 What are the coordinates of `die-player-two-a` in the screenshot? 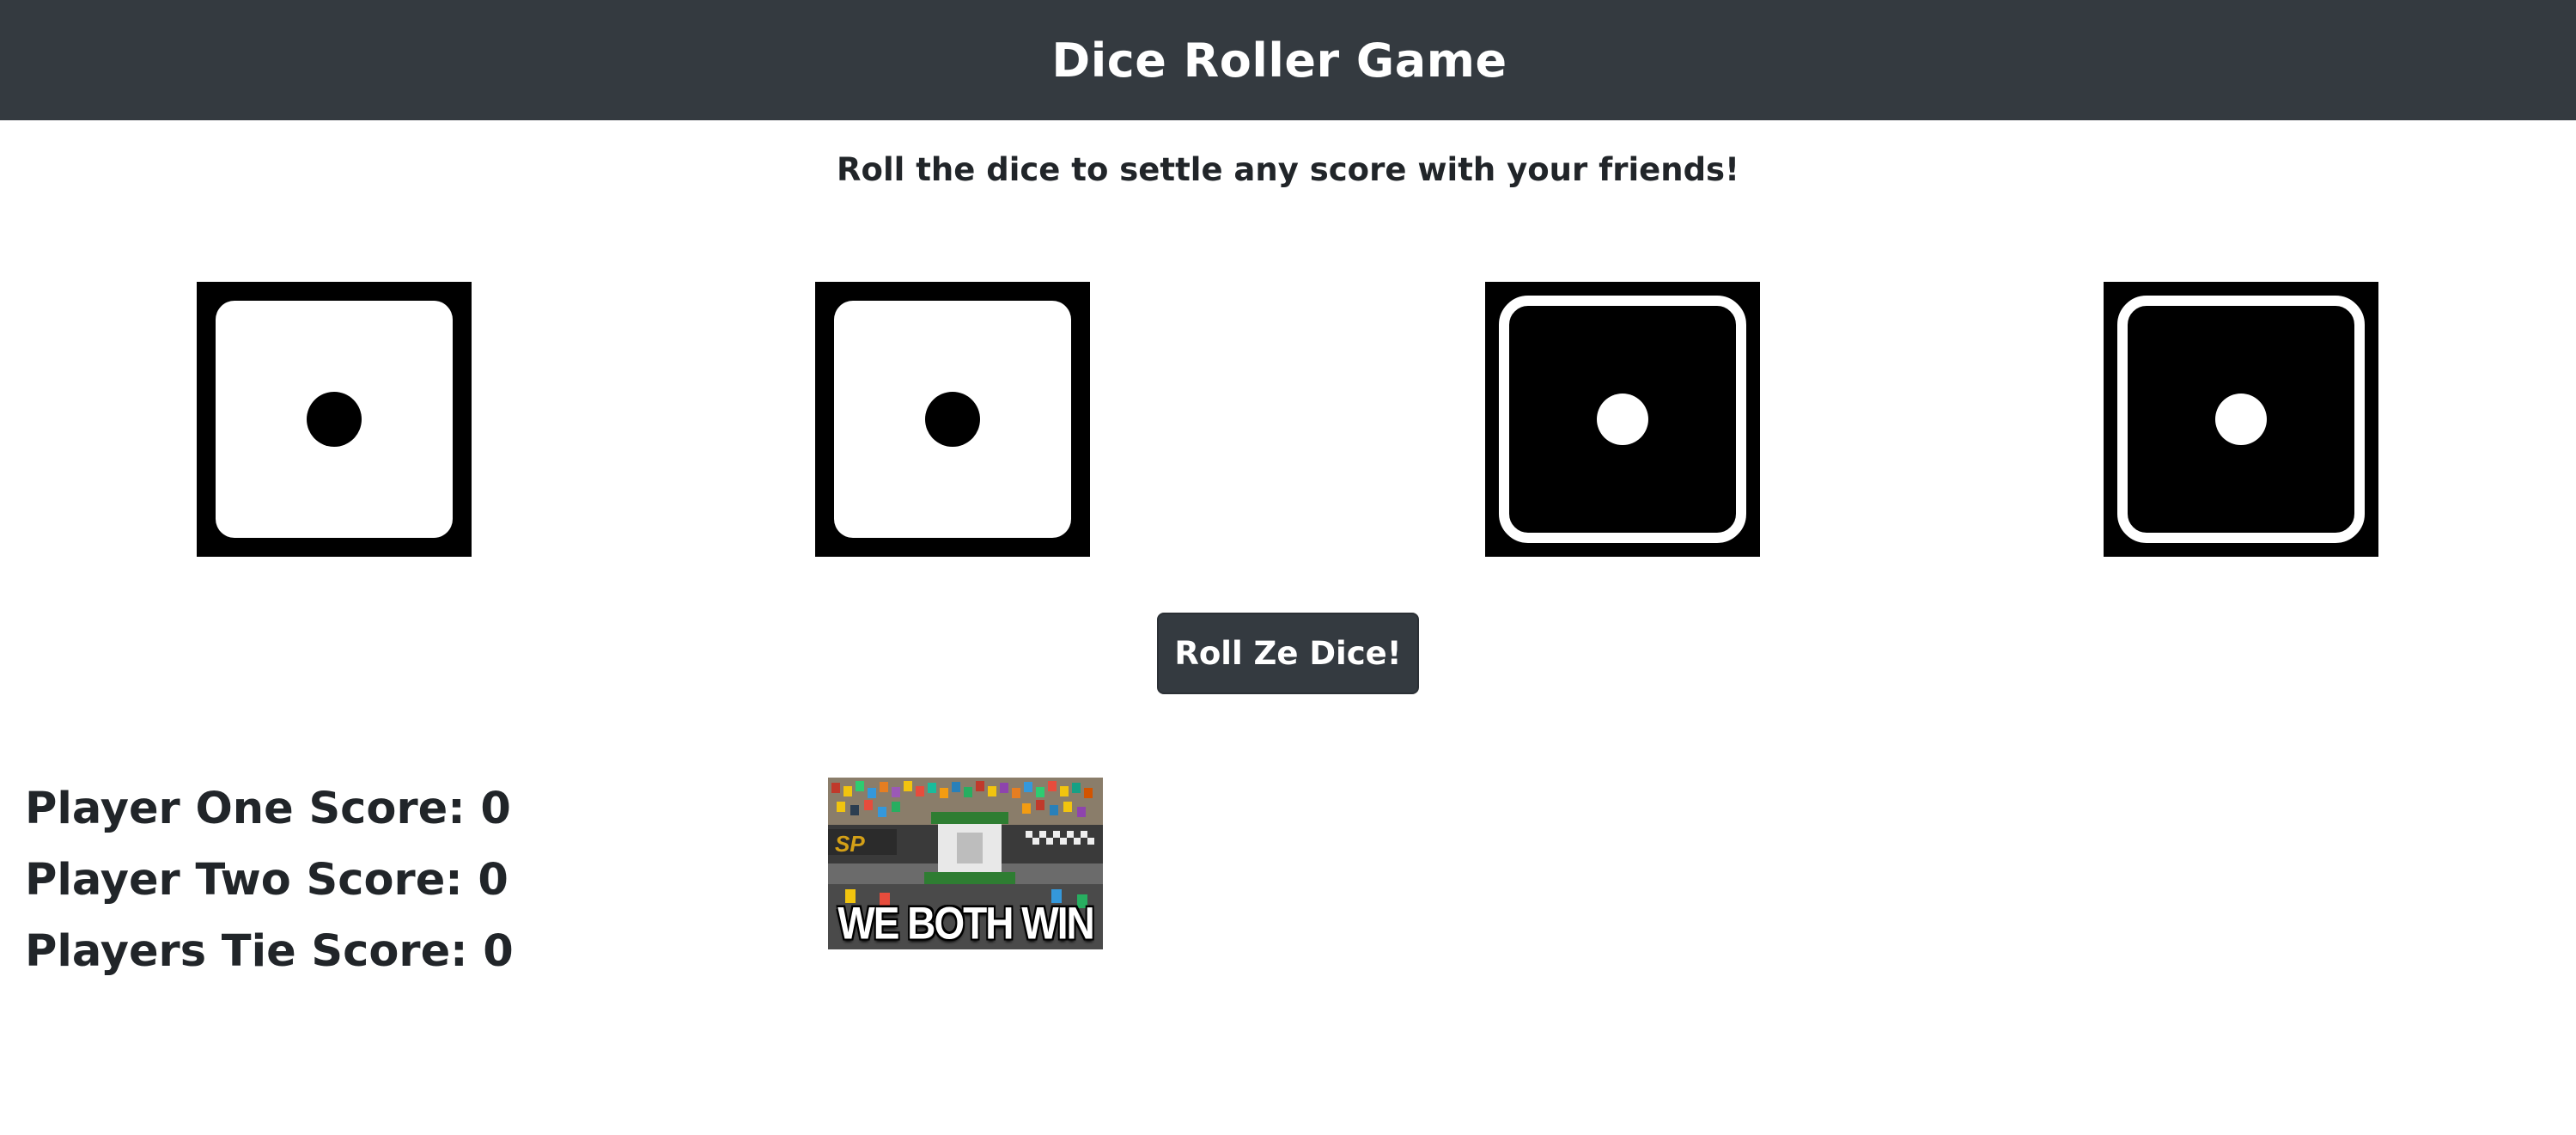 It's located at (1622, 419).